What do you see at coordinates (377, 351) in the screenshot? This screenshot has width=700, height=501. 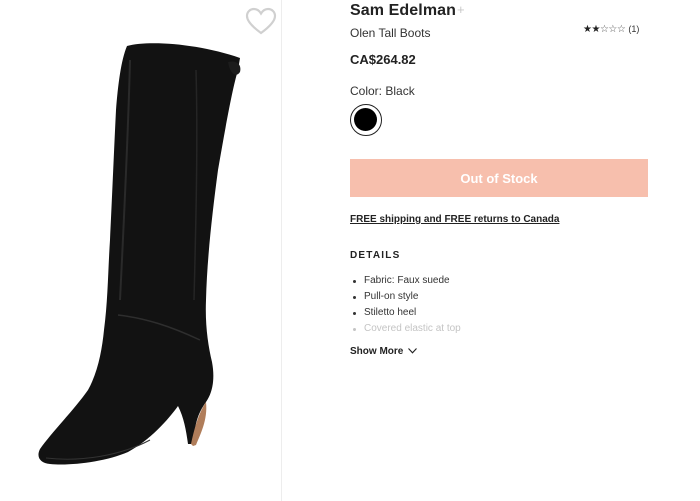 I see `show-more-label: Show More` at bounding box center [377, 351].